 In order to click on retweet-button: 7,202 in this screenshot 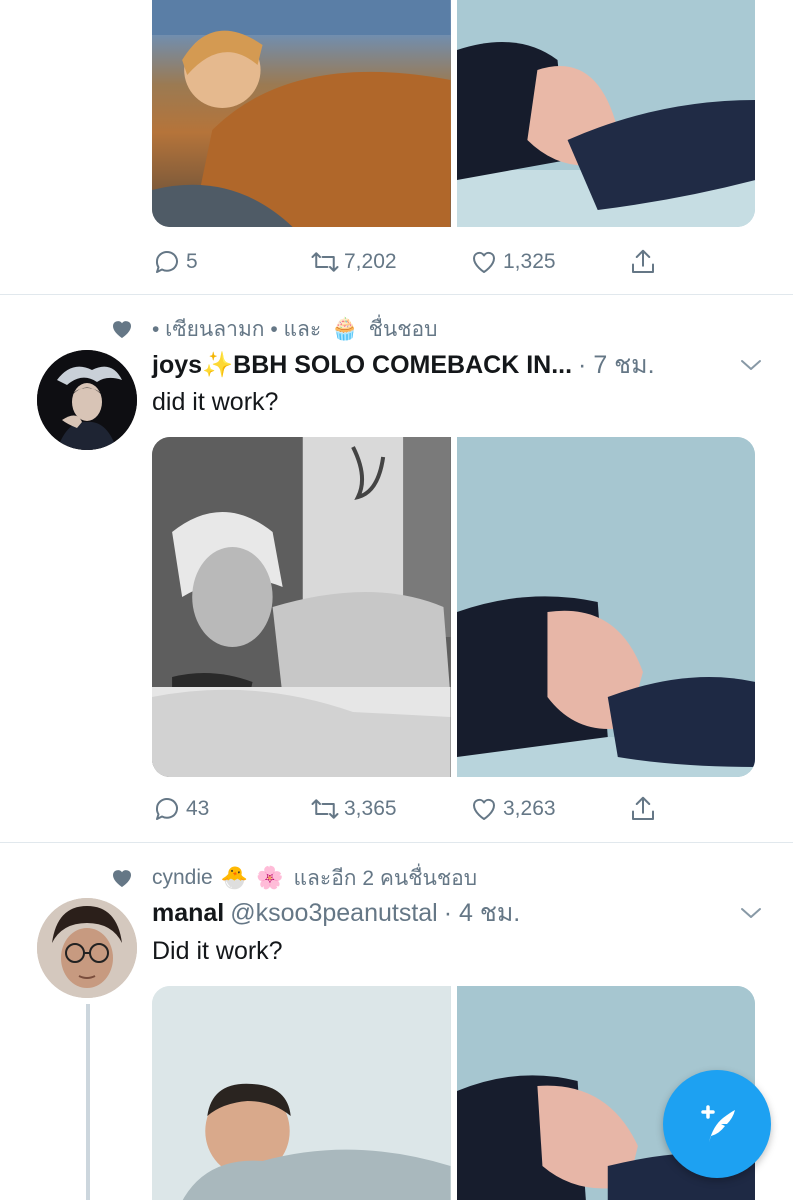, I will do `click(353, 262)`.